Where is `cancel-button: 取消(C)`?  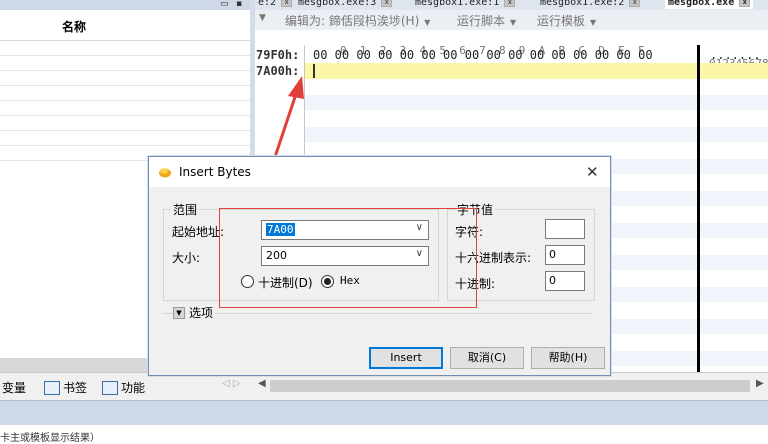 cancel-button: 取消(C) is located at coordinates (487, 358).